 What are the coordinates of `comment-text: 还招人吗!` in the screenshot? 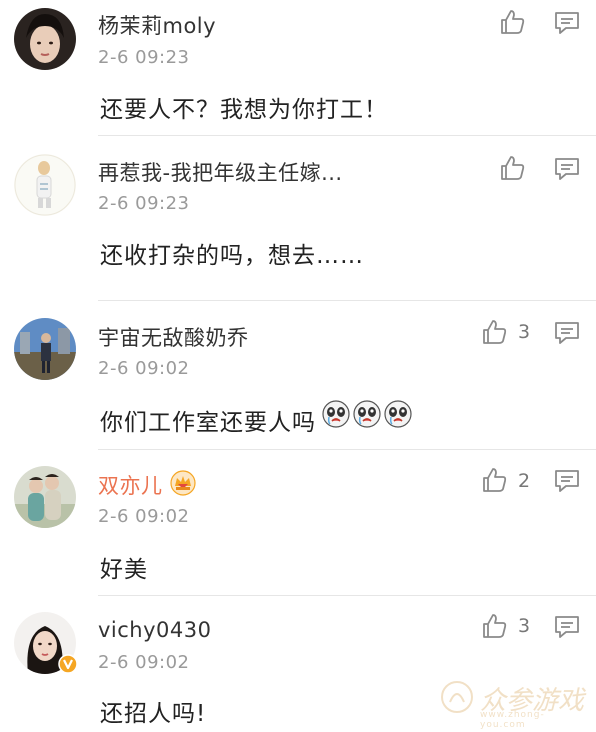 It's located at (153, 714).